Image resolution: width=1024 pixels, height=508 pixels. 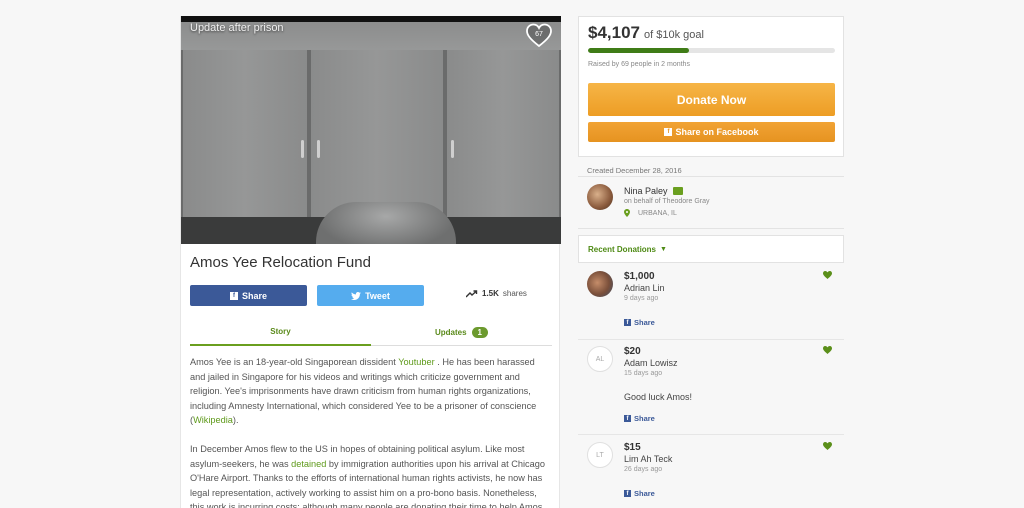 I want to click on donor-name: Adam Lowisz, so click(x=651, y=363).